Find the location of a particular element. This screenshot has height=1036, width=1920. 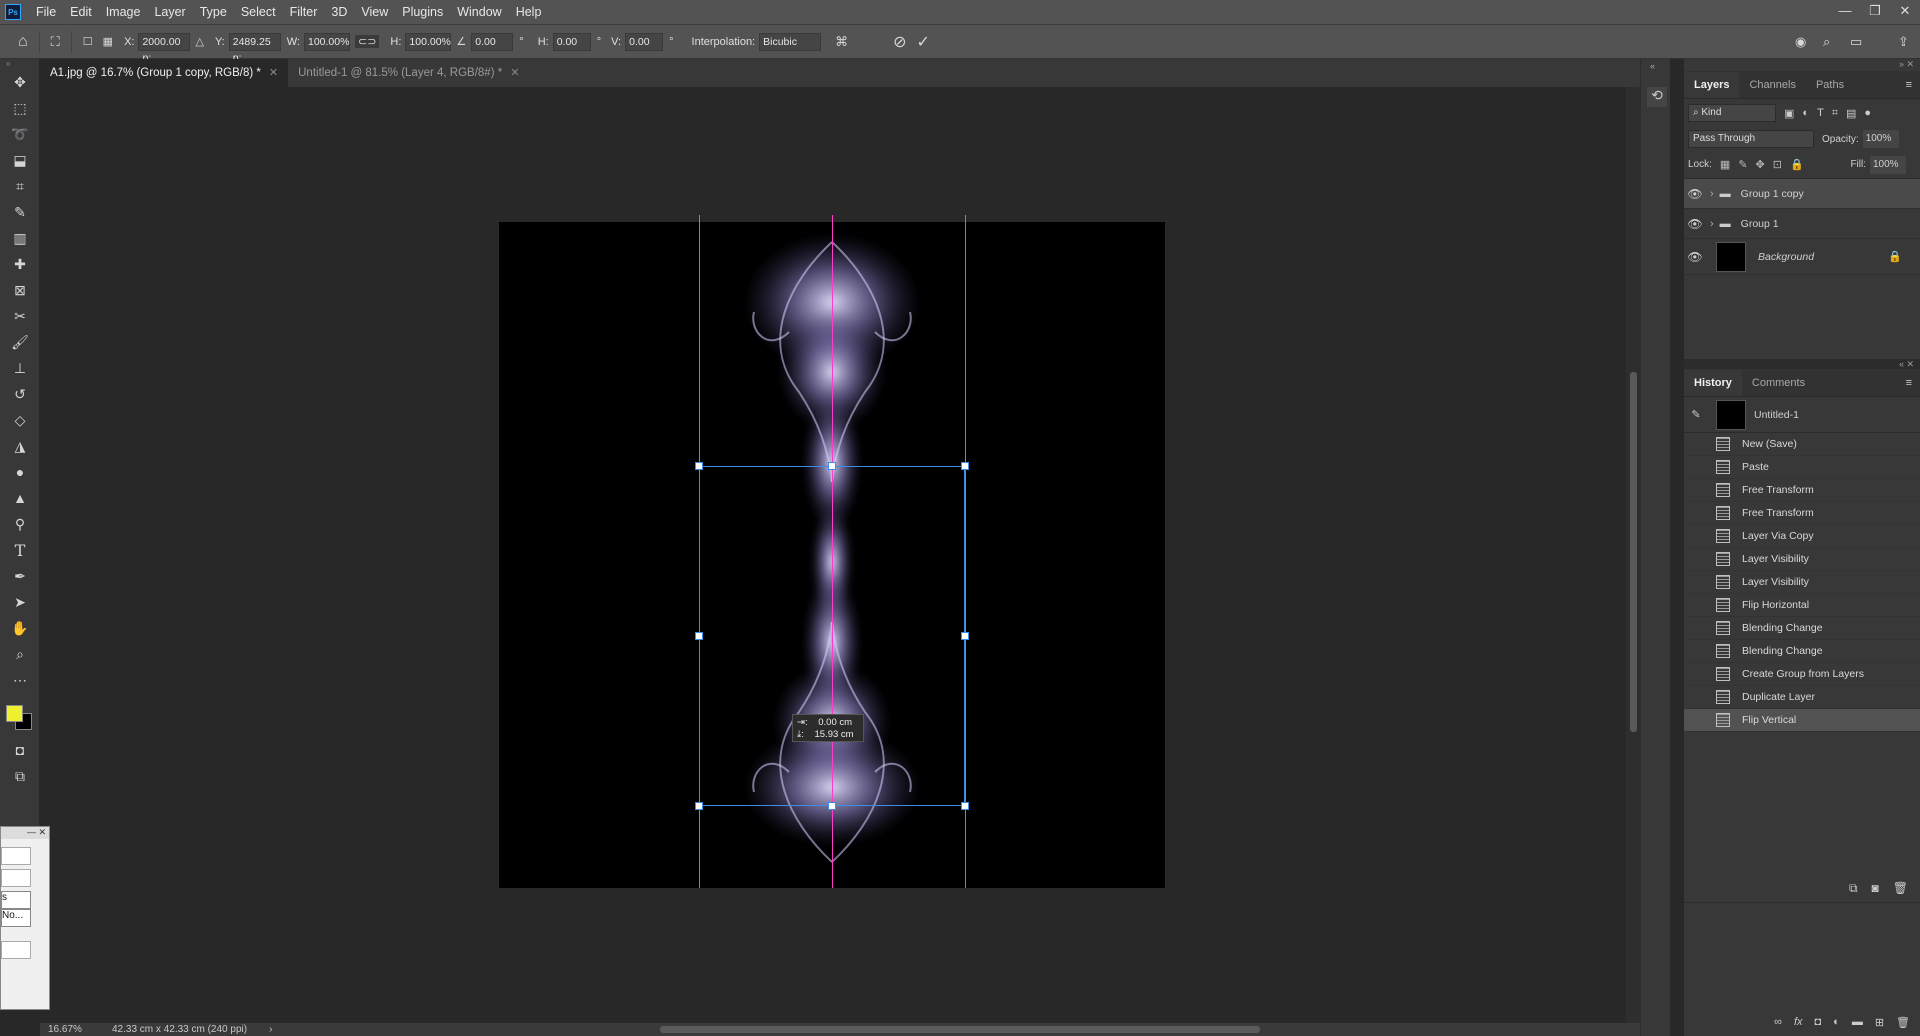

healing-brush-icon: ✚ is located at coordinates (20, 264).